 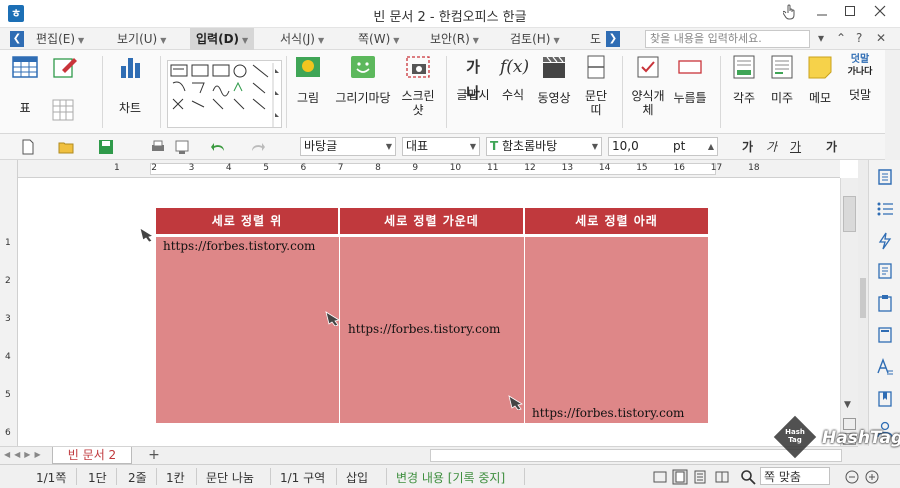 What do you see at coordinates (65, 68) in the screenshot?
I see `pen-table-icon` at bounding box center [65, 68].